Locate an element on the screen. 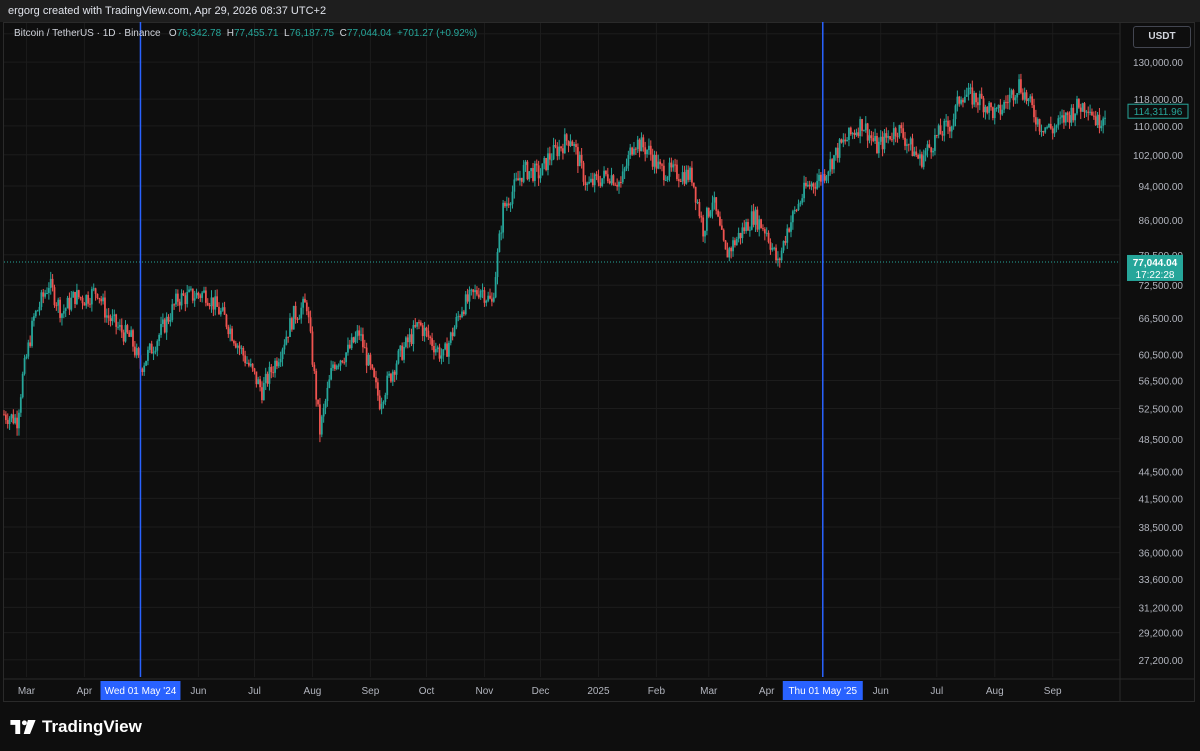 The image size is (1200, 751). tradingview-logo: TradingView is located at coordinates (76, 727).